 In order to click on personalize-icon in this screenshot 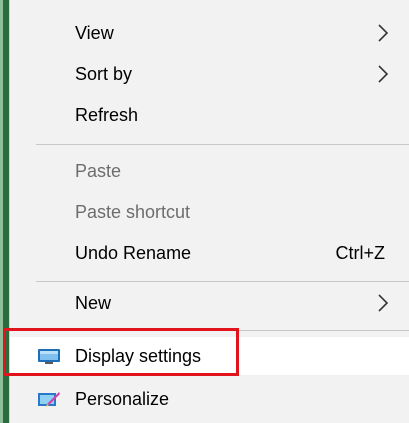, I will do `click(49, 399)`.